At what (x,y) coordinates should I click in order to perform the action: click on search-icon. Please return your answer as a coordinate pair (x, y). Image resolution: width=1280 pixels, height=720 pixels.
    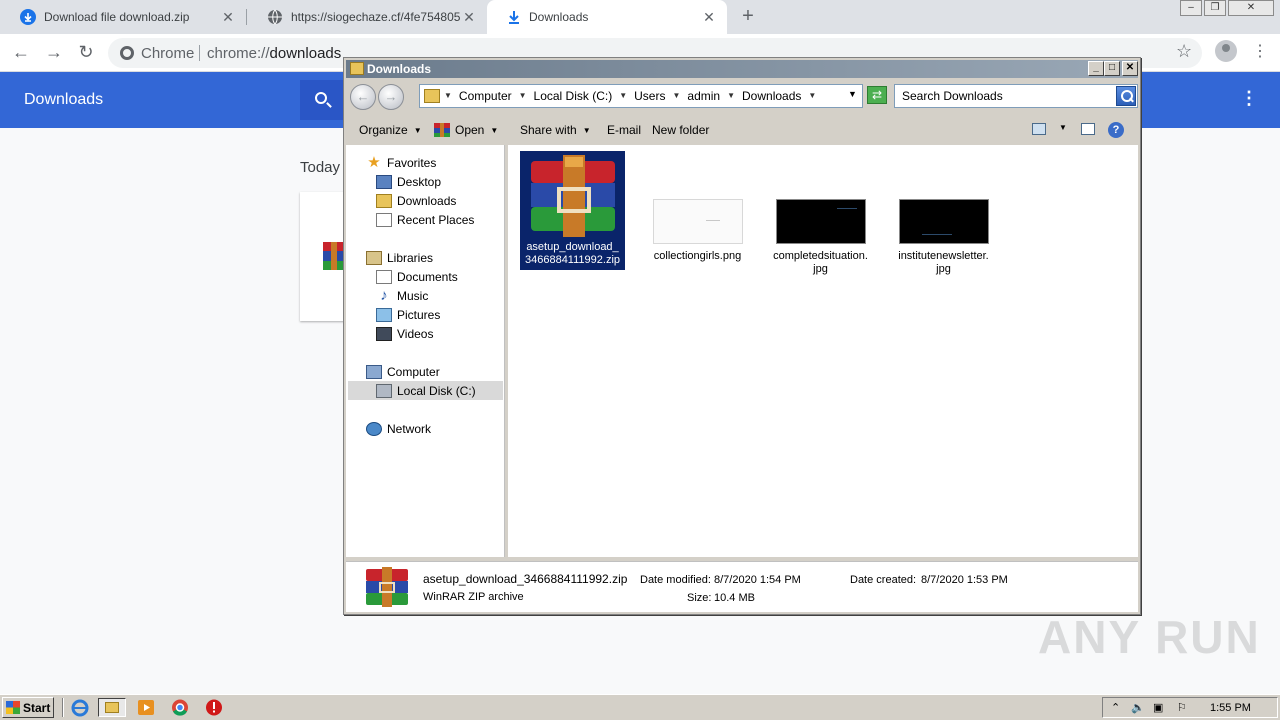
    Looking at the image, I should click on (1126, 96).